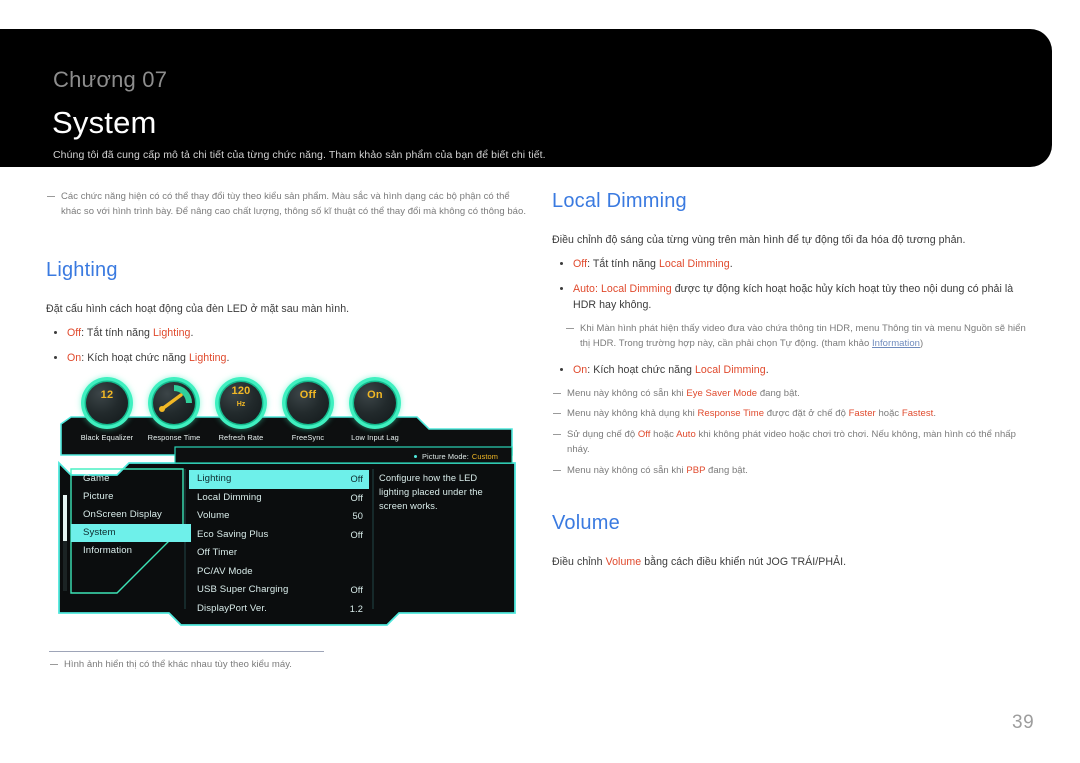 The width and height of the screenshot is (1080, 763). Describe the element at coordinates (619, 201) in the screenshot. I see `section-heading-local-dimming: Local Dimming` at that location.